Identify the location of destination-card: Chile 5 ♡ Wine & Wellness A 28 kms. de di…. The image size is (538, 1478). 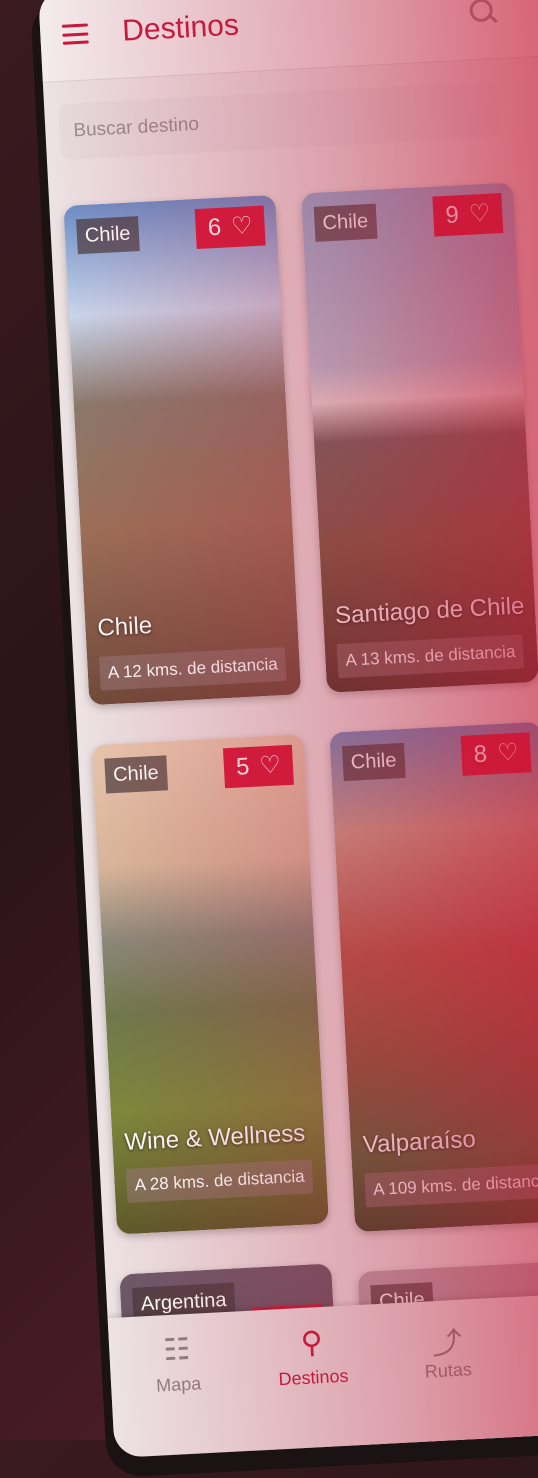
(210, 984).